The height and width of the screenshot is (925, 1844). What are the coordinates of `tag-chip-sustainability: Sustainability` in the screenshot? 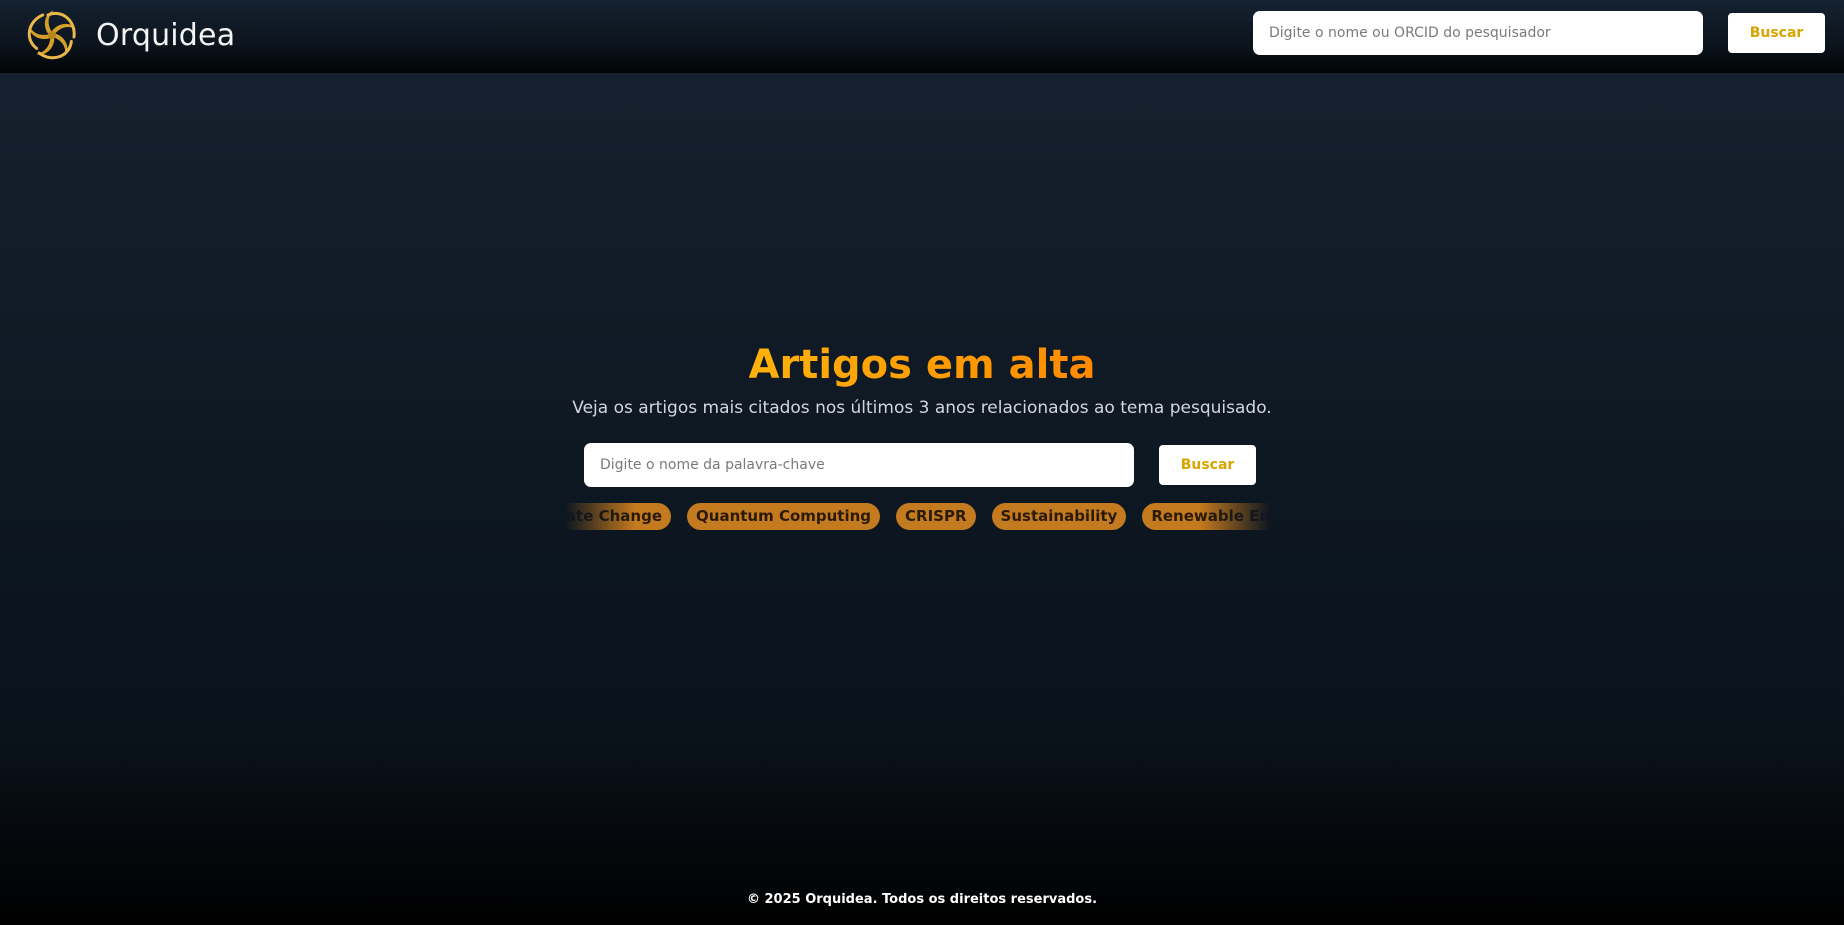 It's located at (1059, 516).